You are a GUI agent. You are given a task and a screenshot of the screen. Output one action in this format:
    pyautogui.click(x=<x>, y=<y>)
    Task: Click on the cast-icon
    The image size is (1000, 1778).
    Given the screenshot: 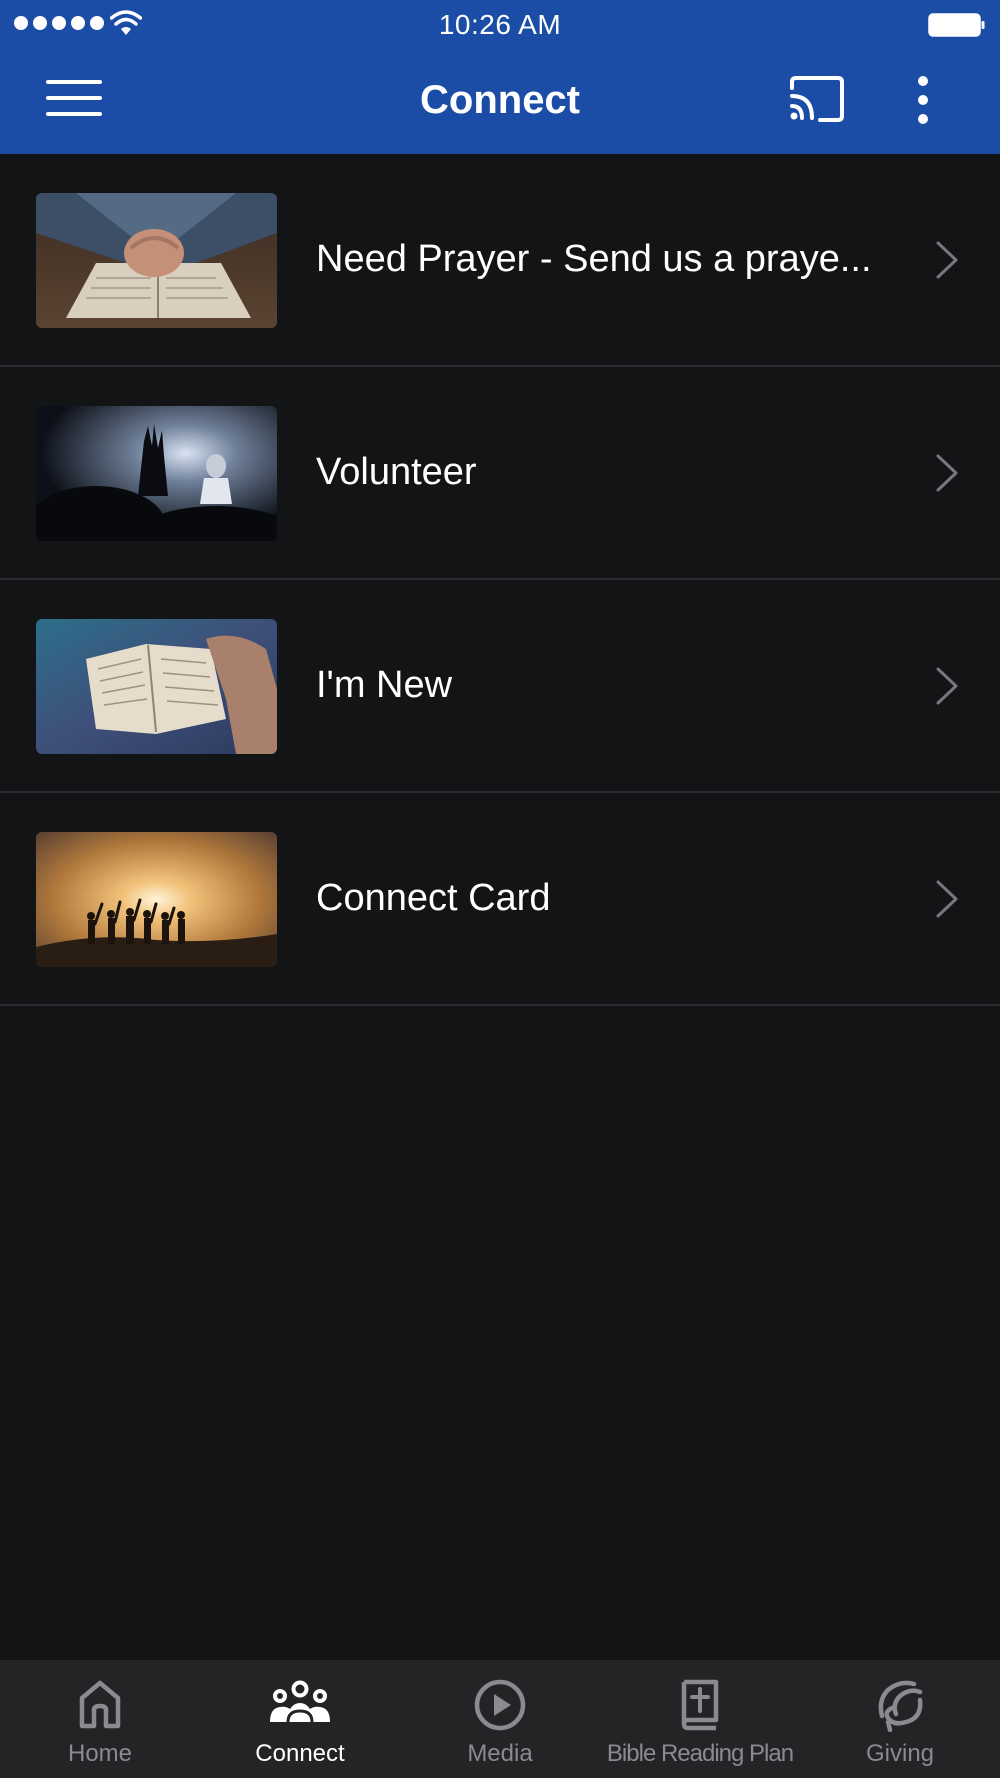 What is the action you would take?
    pyautogui.click(x=816, y=99)
    